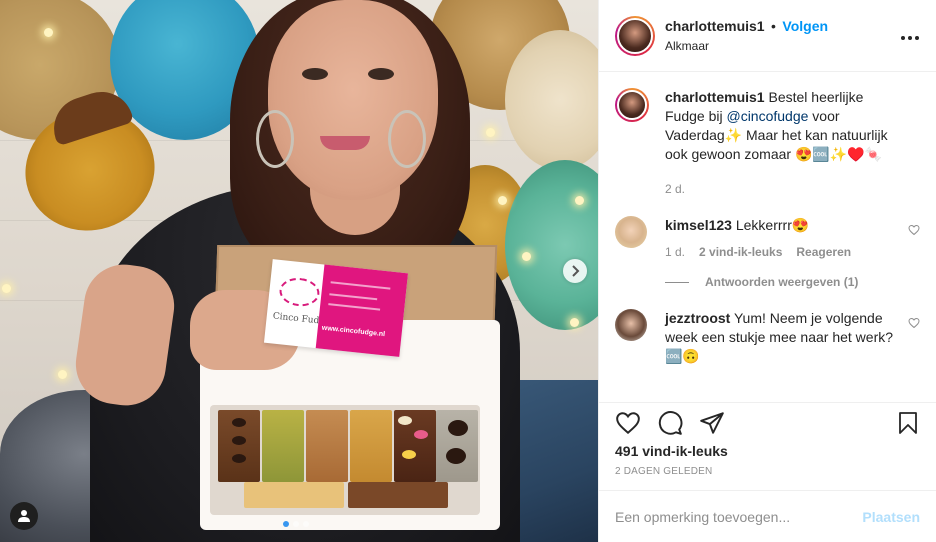 The height and width of the screenshot is (542, 936). What do you see at coordinates (770, 225) in the screenshot?
I see `comment-text: Lekkerrrr😍` at bounding box center [770, 225].